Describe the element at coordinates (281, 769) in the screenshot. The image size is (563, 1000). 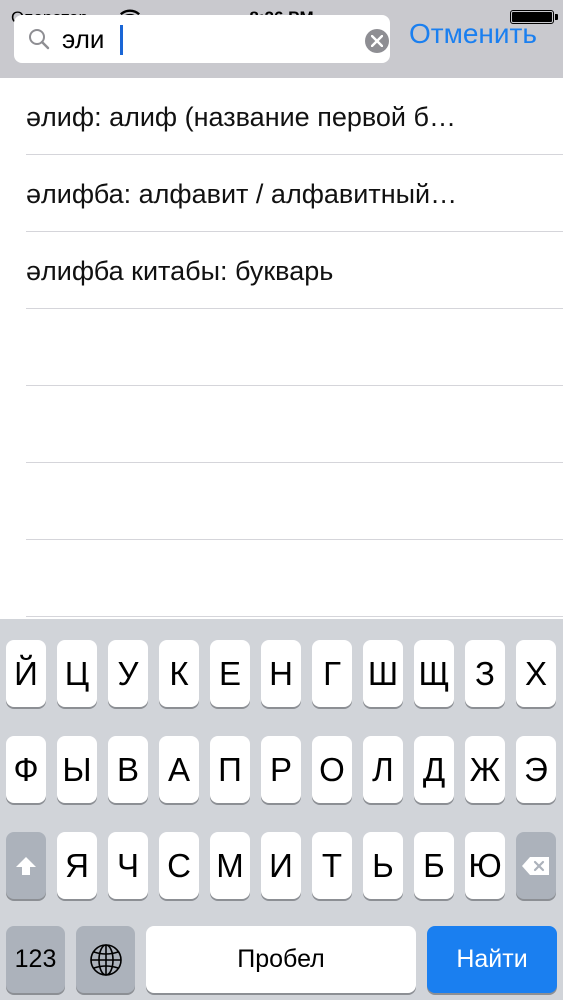
I see `key: Р` at that location.